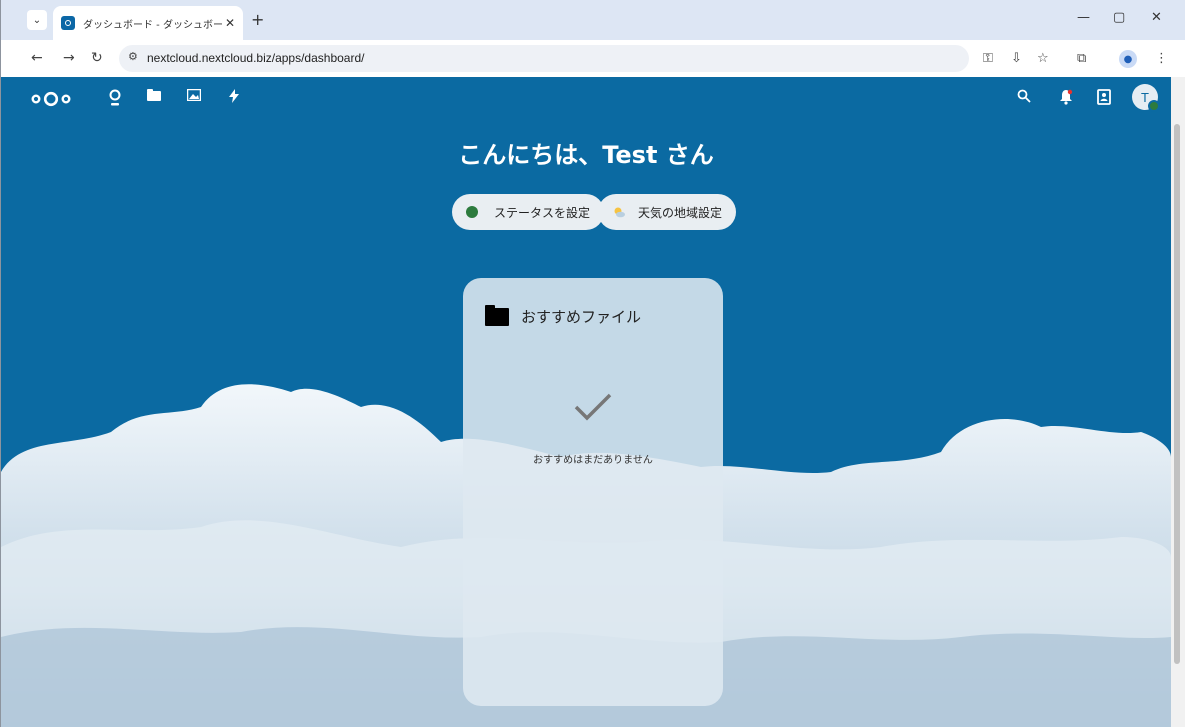  Describe the element at coordinates (230, 23) in the screenshot. I see `tab-close-icon: ✕` at that location.